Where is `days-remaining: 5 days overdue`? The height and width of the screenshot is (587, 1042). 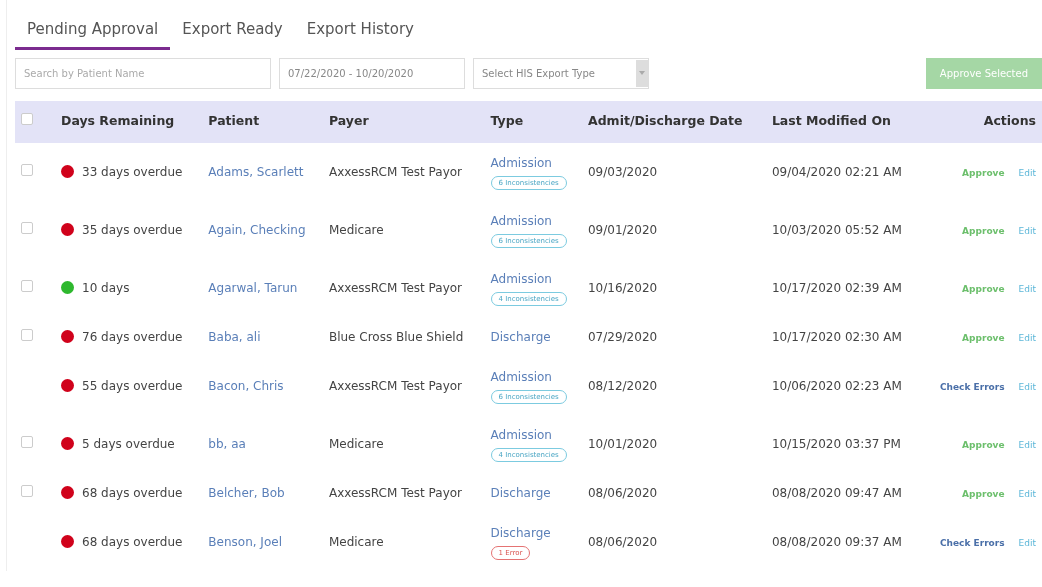 days-remaining: 5 days overdue is located at coordinates (128, 444).